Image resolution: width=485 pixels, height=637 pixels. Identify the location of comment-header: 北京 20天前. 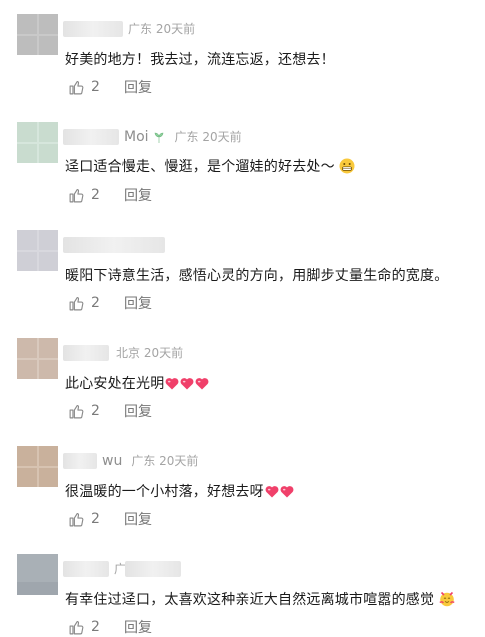
(123, 352).